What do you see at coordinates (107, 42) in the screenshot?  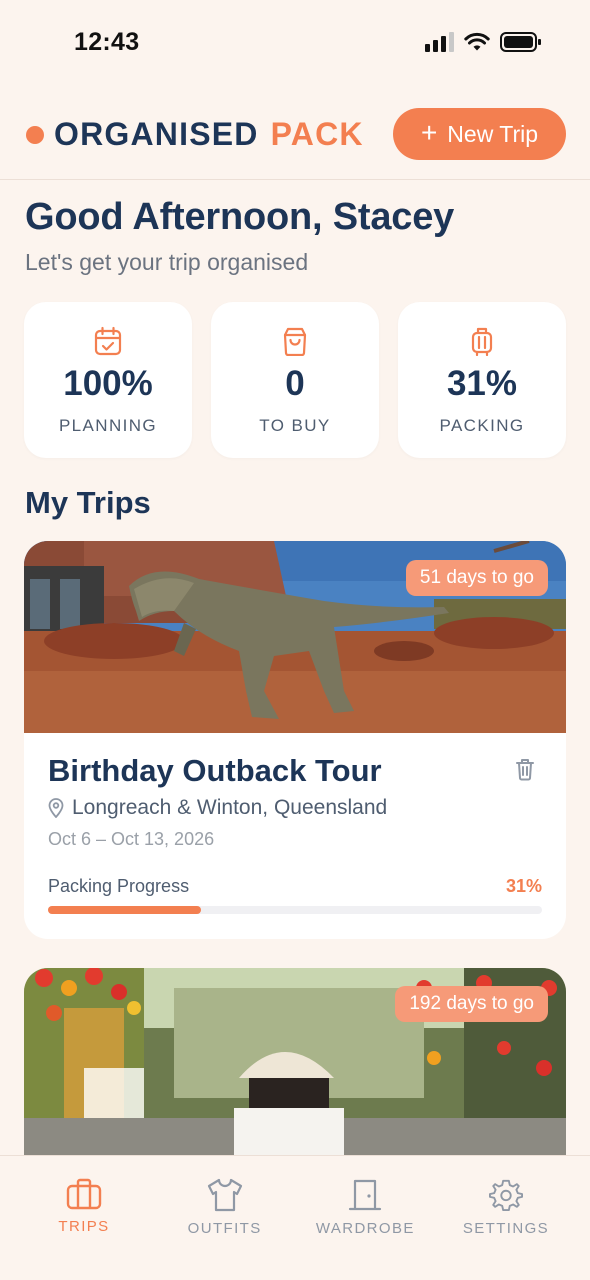 I see `status-time: 12:43` at bounding box center [107, 42].